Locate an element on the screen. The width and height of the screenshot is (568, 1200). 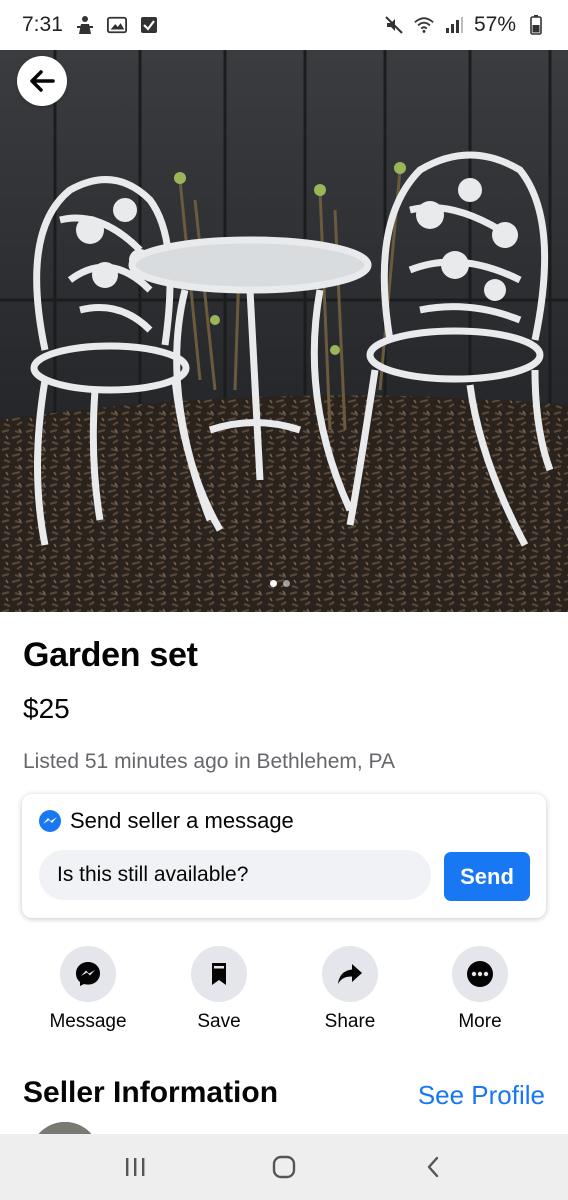
battery-icon is located at coordinates (536, 25).